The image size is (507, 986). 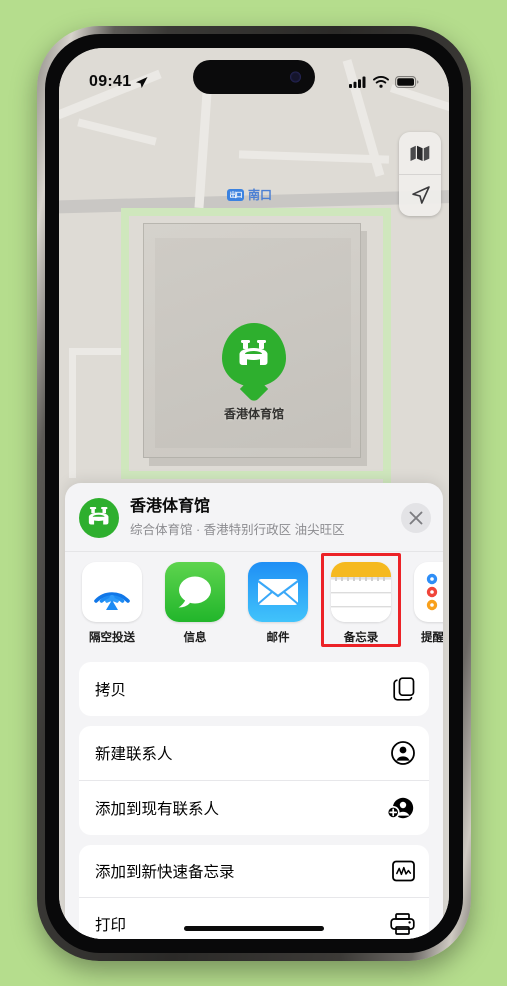 I want to click on map-poi-south-gate: 出口 南口, so click(x=249, y=194).